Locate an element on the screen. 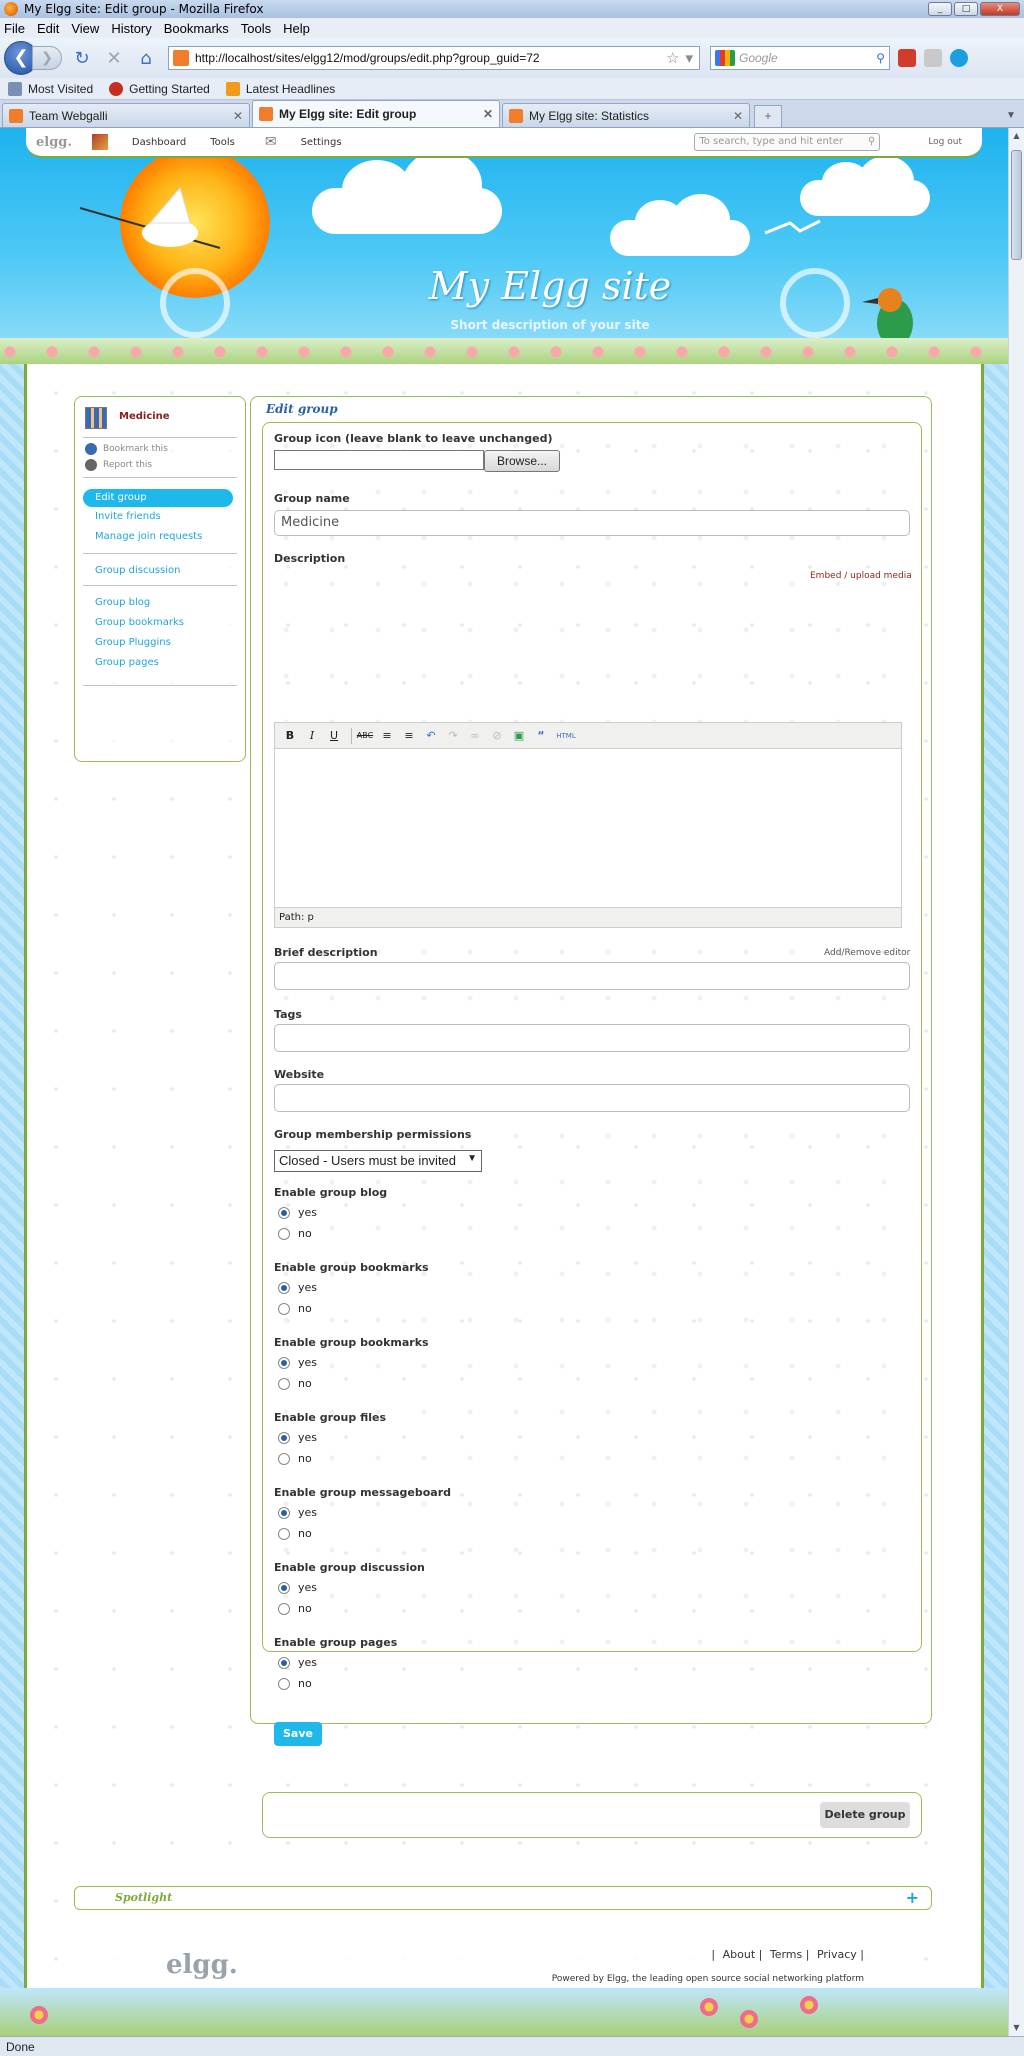  sidebar-item-group-pages: Group pages is located at coordinates (127, 662).